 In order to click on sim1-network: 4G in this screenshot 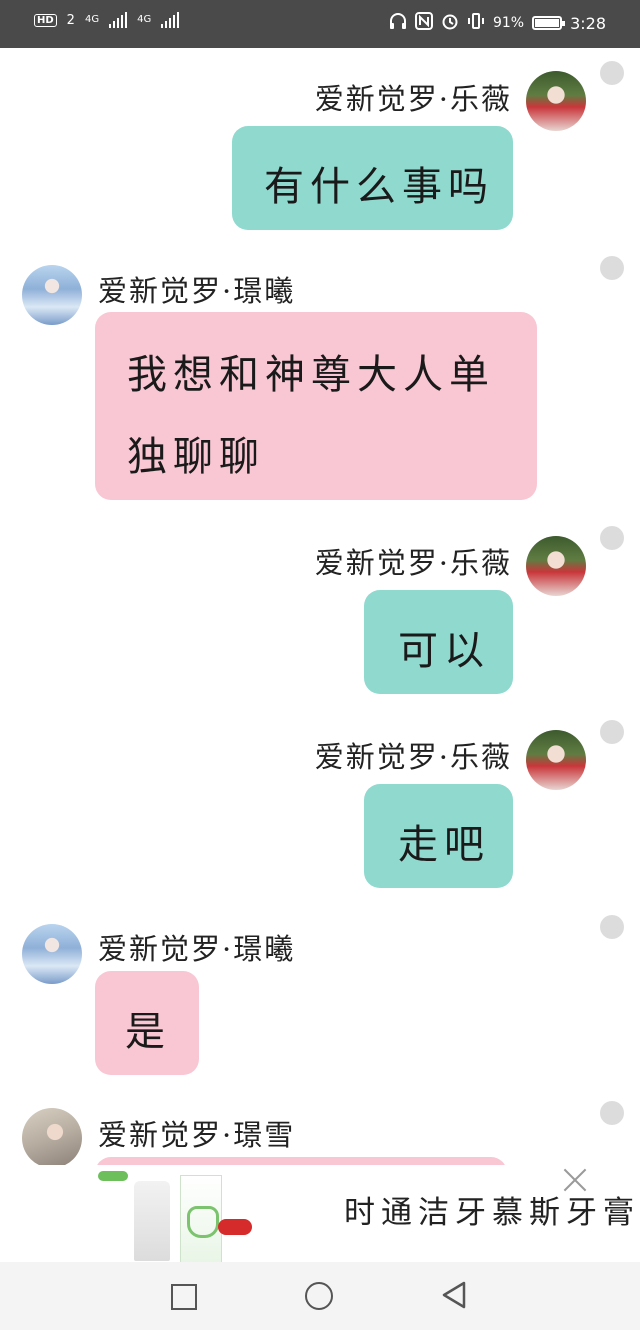, I will do `click(92, 19)`.